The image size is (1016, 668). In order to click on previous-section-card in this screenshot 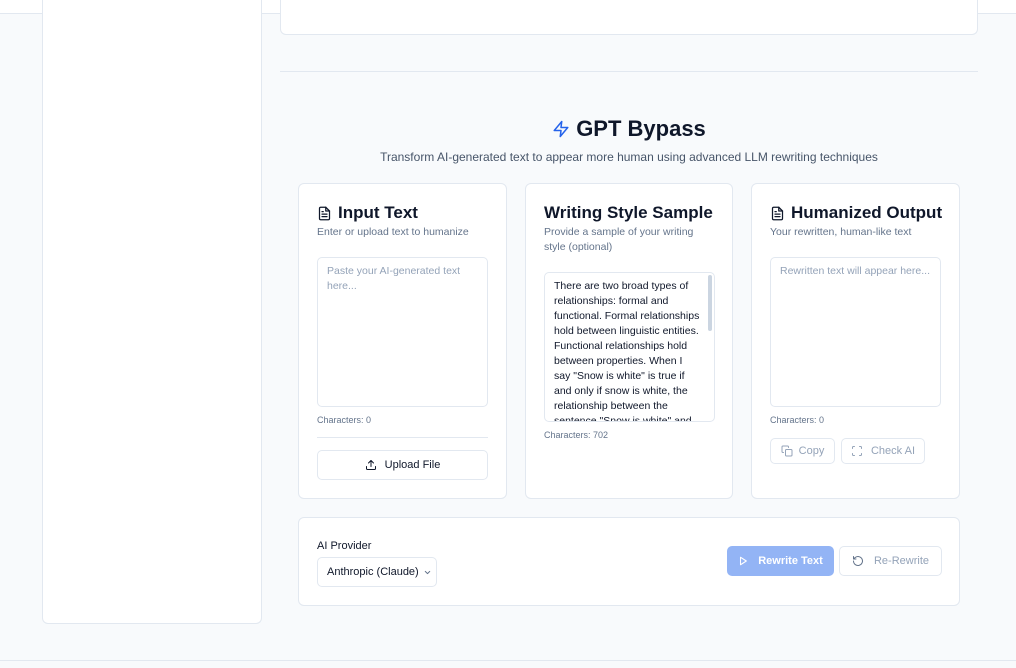, I will do `click(629, 17)`.